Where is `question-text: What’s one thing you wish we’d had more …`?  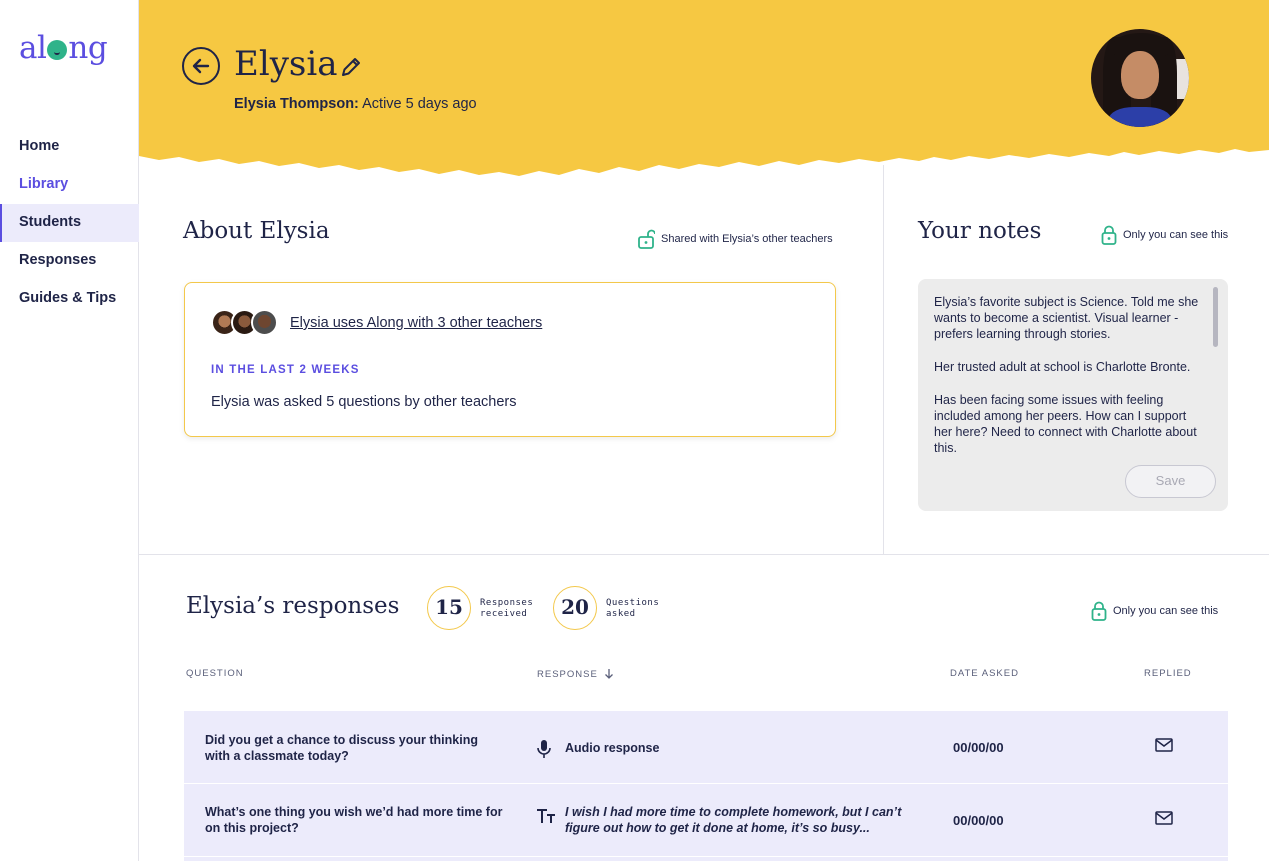
question-text: What’s one thing you wish we’d had more … is located at coordinates (354, 820).